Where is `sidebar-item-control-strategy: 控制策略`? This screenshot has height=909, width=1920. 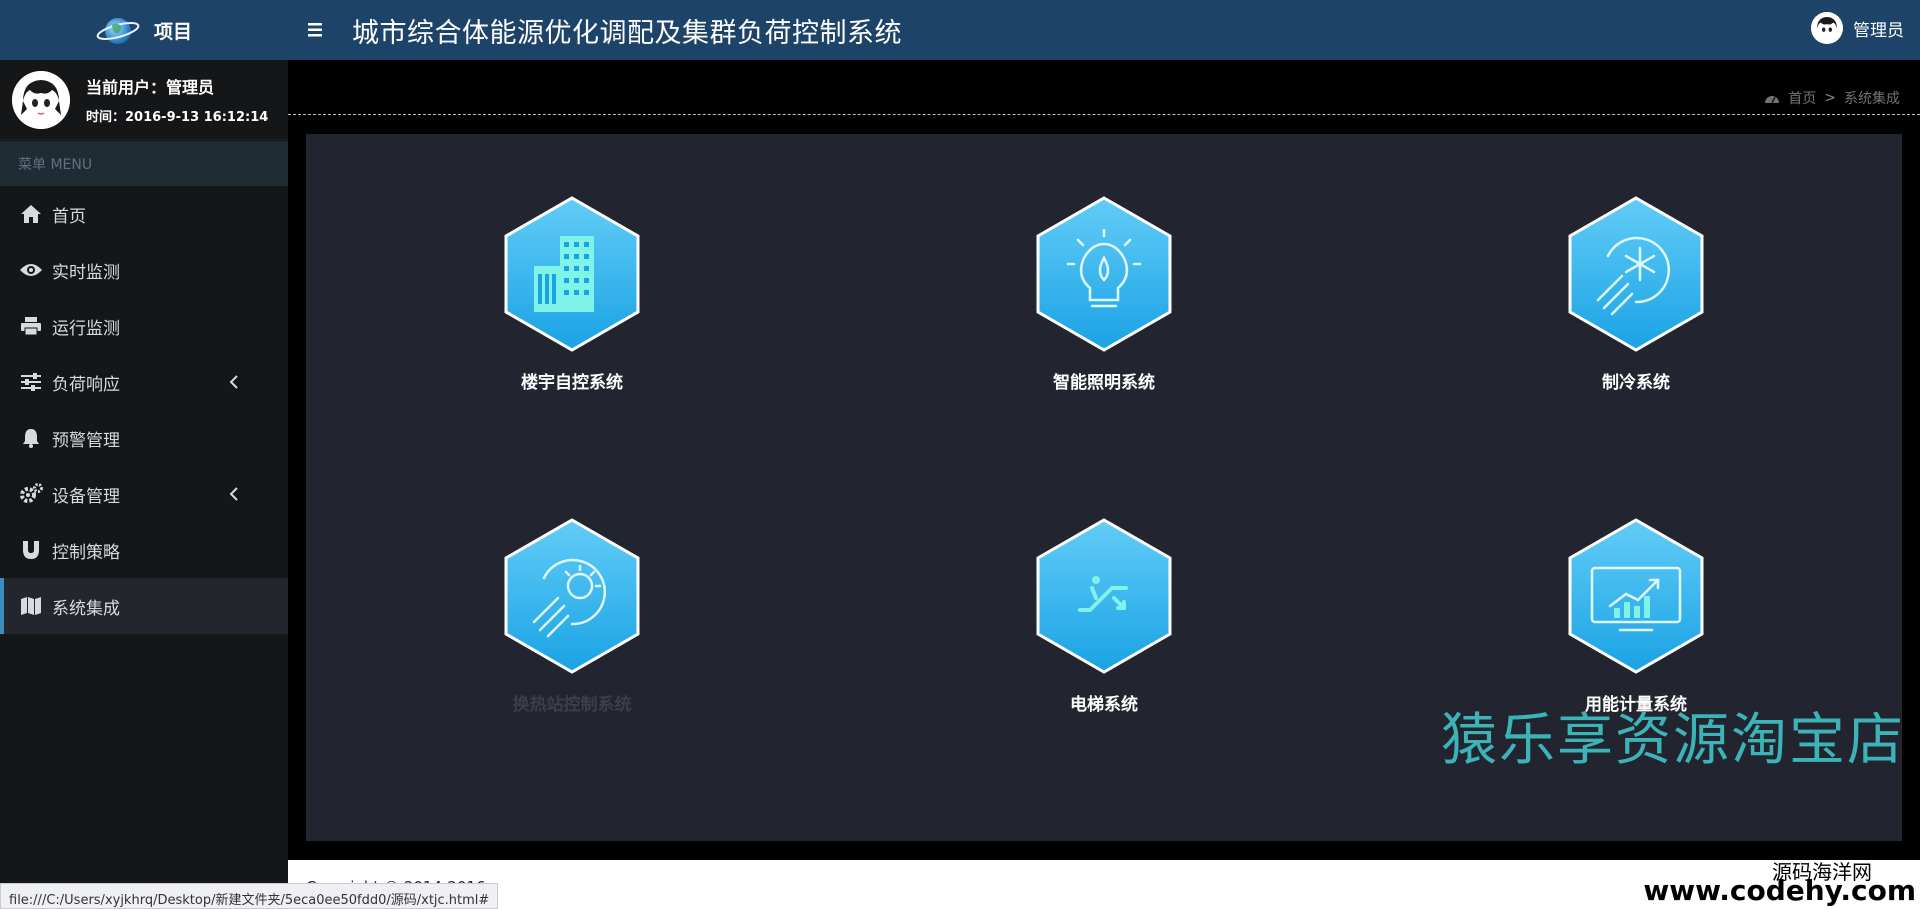
sidebar-item-control-strategy: 控制策略 is located at coordinates (144, 550).